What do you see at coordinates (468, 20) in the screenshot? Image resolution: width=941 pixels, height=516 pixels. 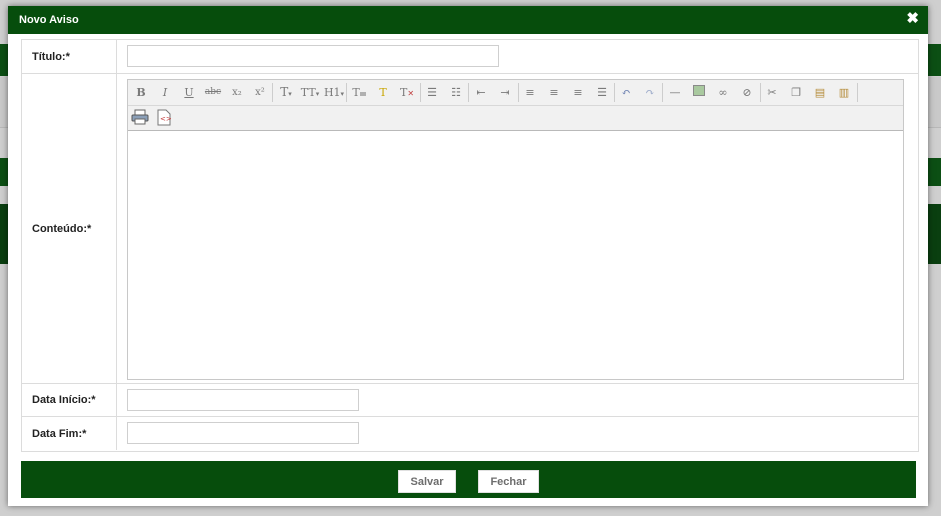 I see `dialog-title-bar: Novo Aviso ✖` at bounding box center [468, 20].